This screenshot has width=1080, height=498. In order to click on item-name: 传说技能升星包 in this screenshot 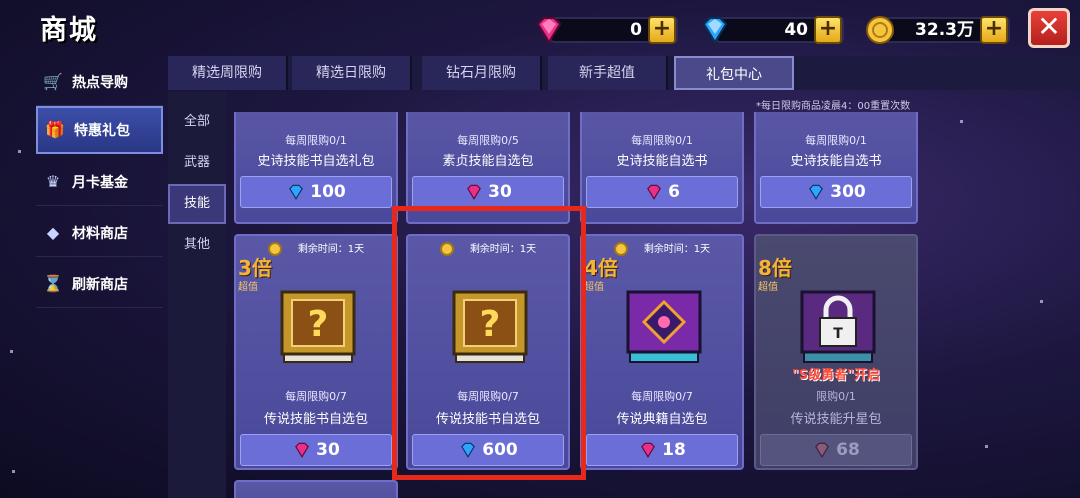, I will do `click(836, 419)`.